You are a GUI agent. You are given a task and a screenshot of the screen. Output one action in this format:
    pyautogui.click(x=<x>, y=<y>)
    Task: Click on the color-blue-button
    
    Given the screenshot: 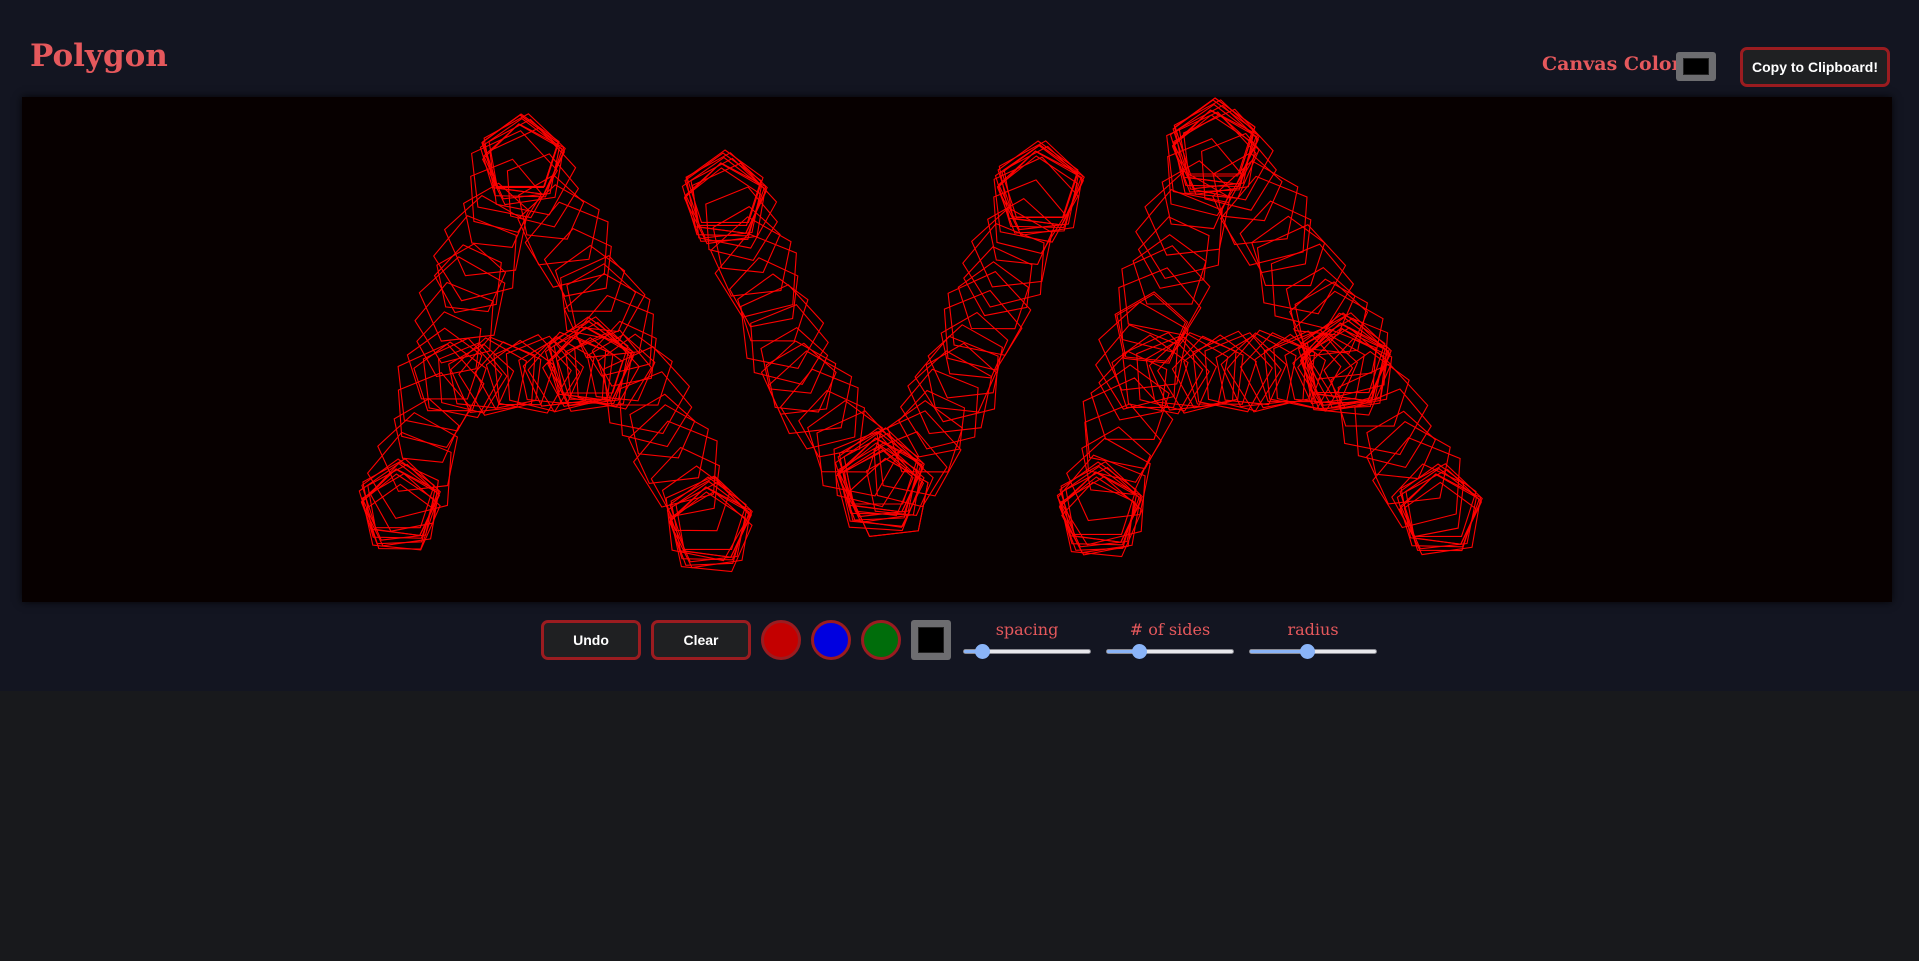 What is the action you would take?
    pyautogui.click(x=831, y=640)
    